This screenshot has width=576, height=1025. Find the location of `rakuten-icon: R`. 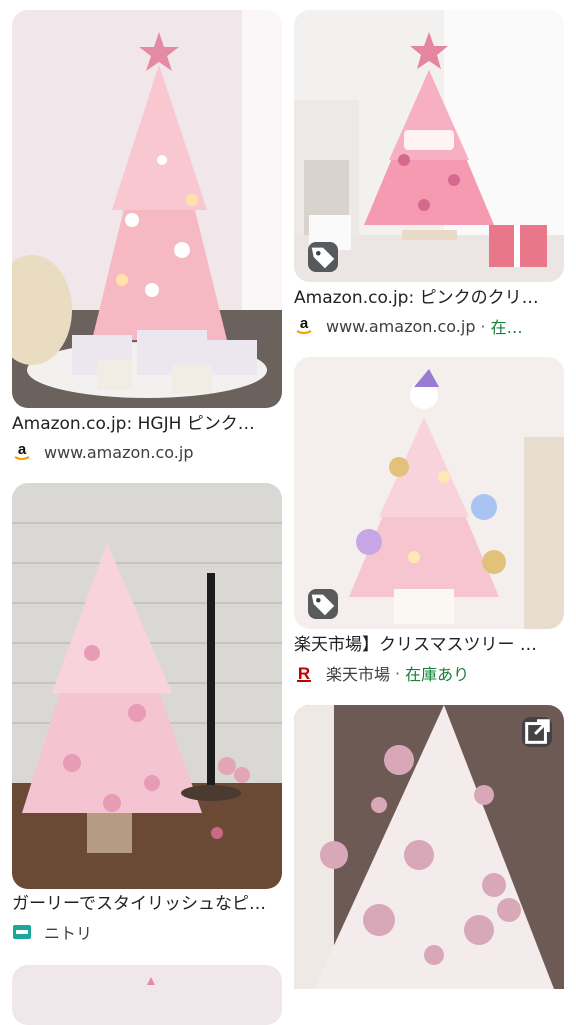

rakuten-icon: R is located at coordinates (304, 673).